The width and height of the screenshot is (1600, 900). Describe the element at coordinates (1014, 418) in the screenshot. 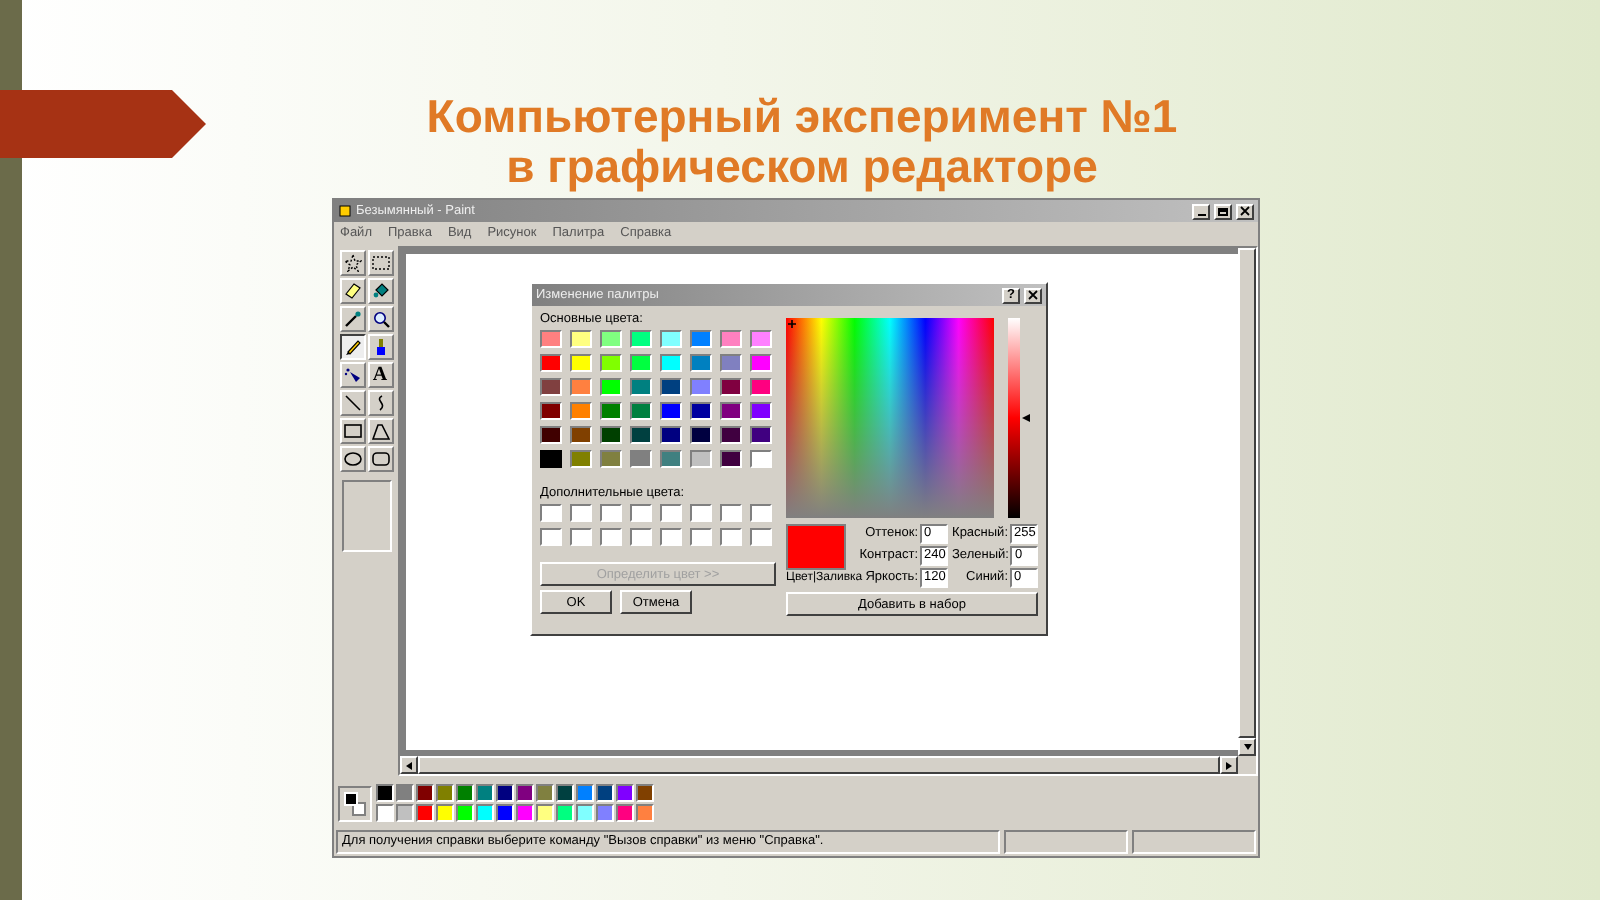

I see `luminance-bar` at that location.